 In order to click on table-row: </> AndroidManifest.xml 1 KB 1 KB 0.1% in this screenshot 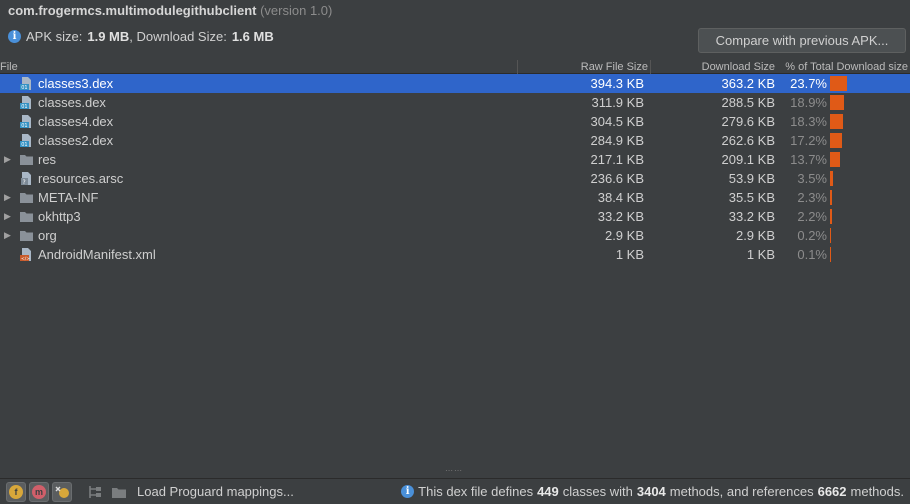, I will do `click(455, 254)`.